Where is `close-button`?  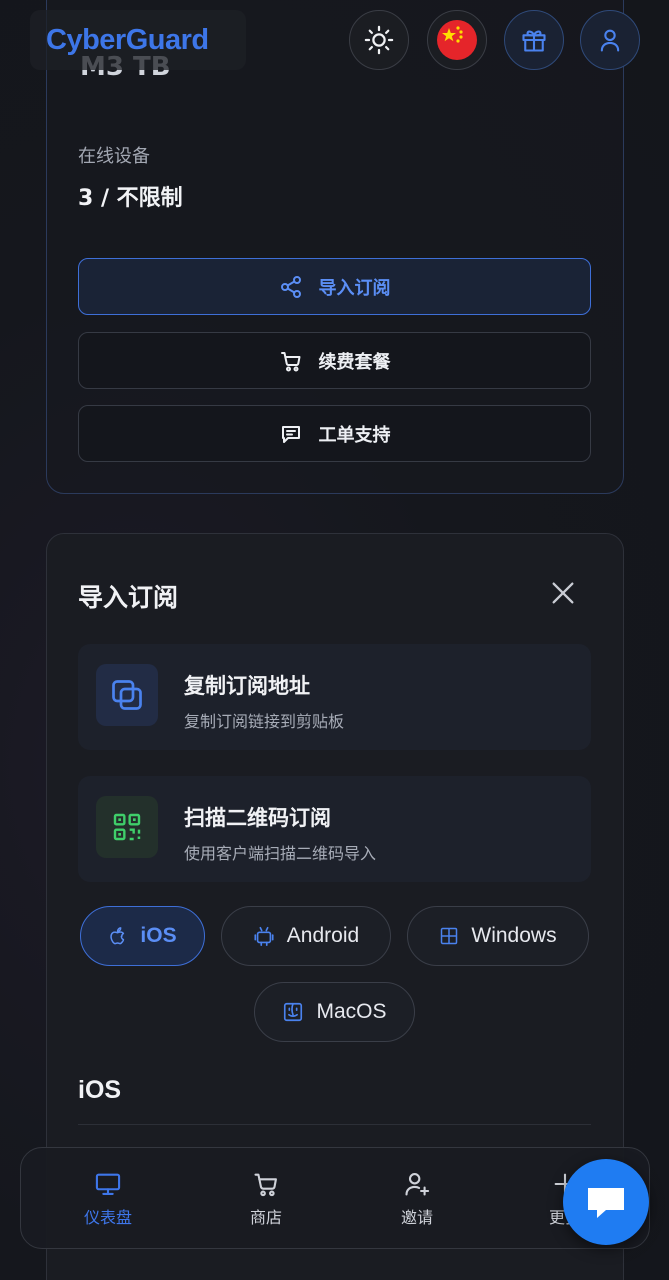
close-button is located at coordinates (563, 593).